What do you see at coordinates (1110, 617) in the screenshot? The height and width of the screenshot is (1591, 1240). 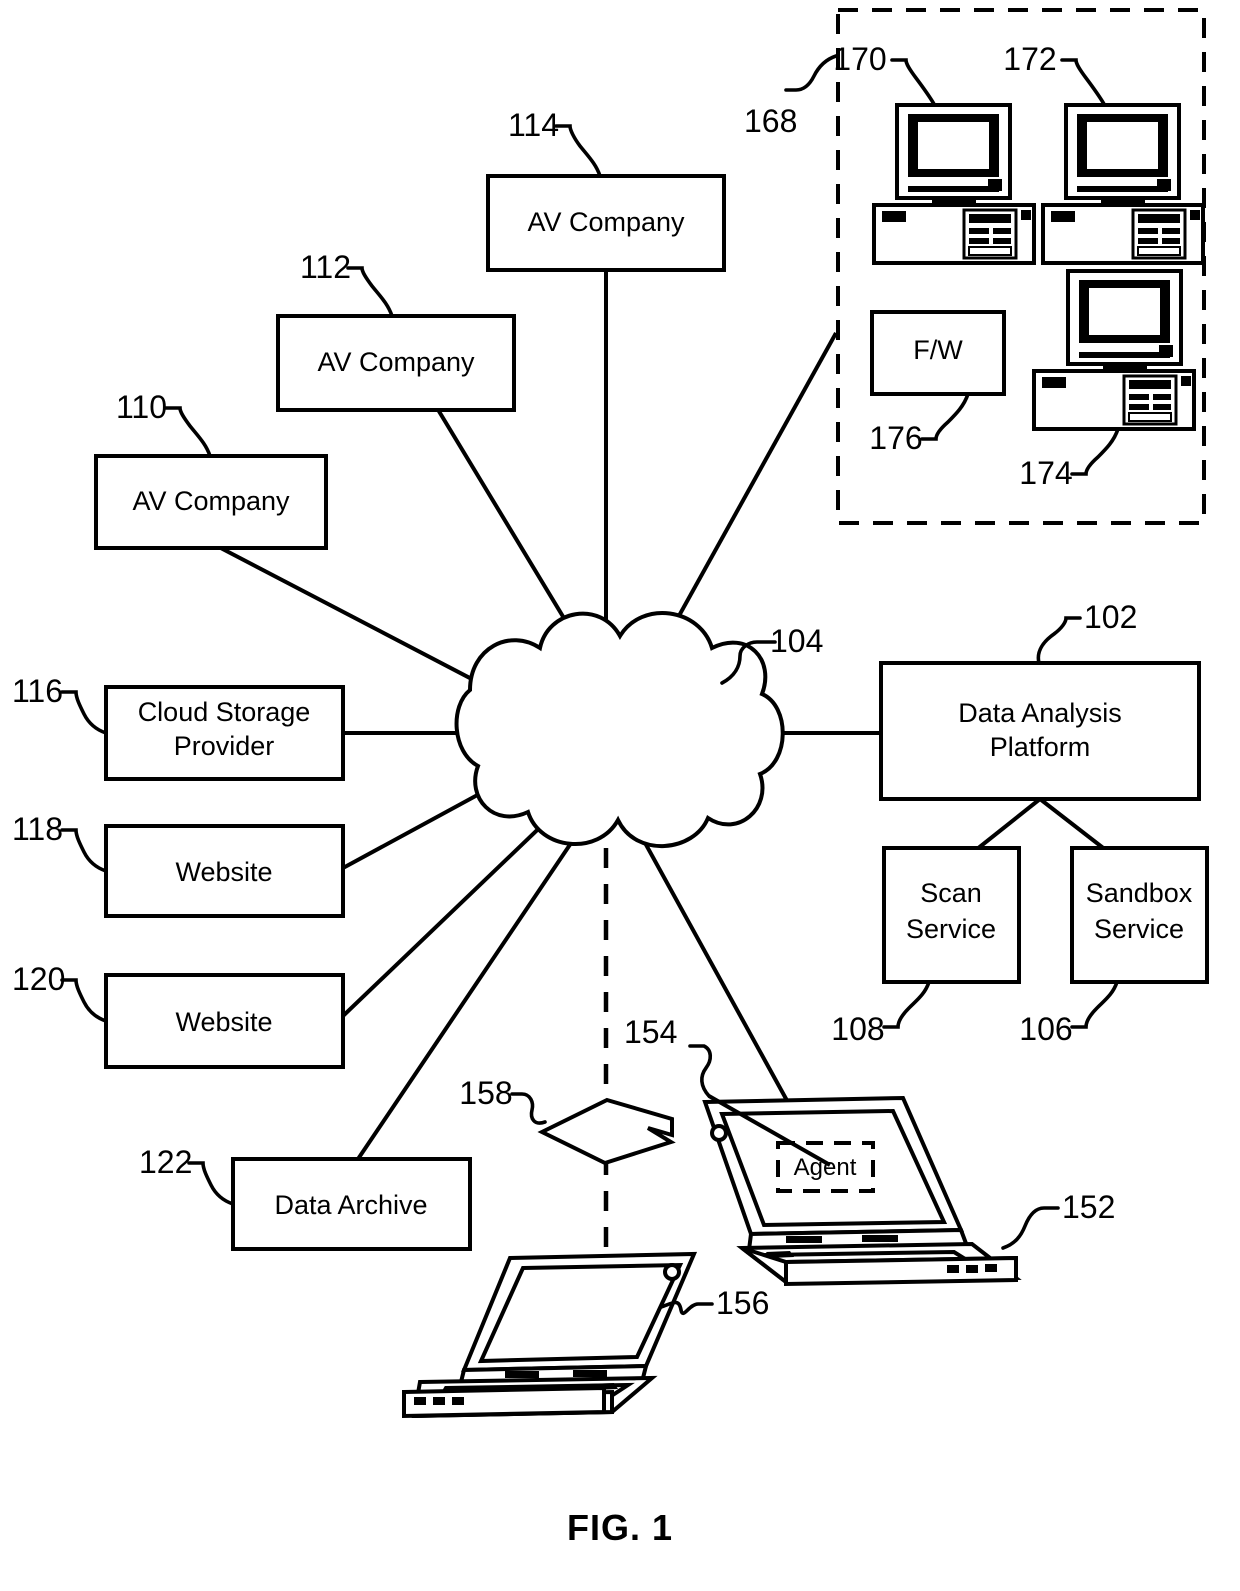 I see `ref-102: 102` at bounding box center [1110, 617].